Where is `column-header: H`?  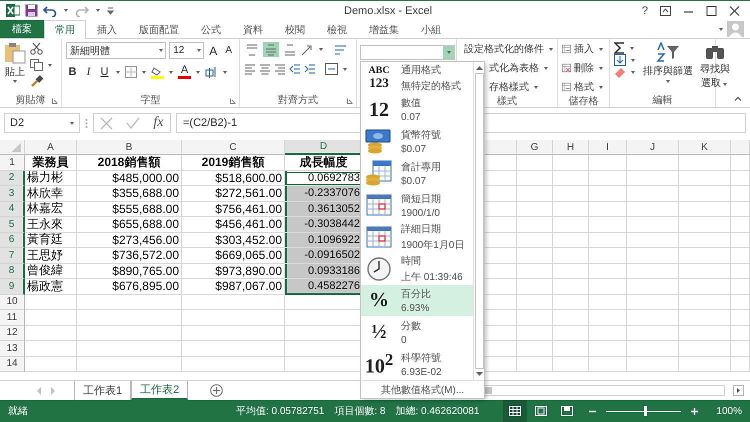
column-header: H is located at coordinates (571, 147).